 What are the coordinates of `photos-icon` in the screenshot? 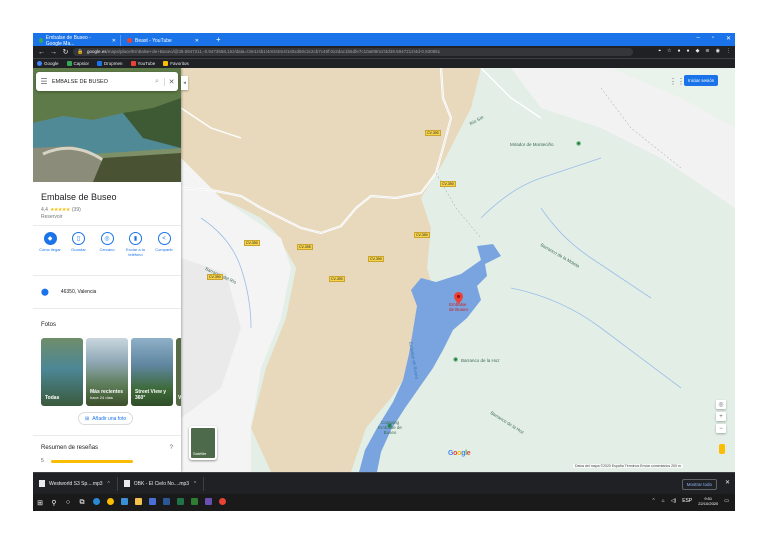 It's located at (124, 502).